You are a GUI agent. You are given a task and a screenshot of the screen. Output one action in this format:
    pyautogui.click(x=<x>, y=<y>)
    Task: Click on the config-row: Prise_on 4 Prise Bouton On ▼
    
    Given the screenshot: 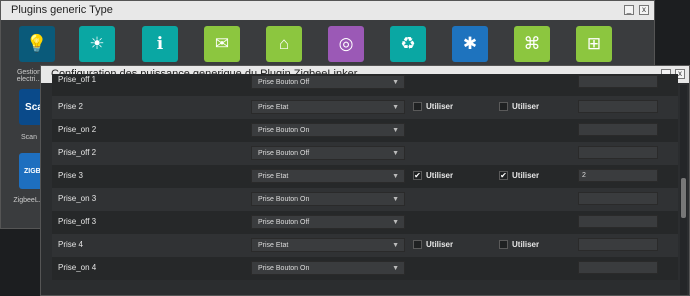 What is the action you would take?
    pyautogui.click(x=365, y=268)
    